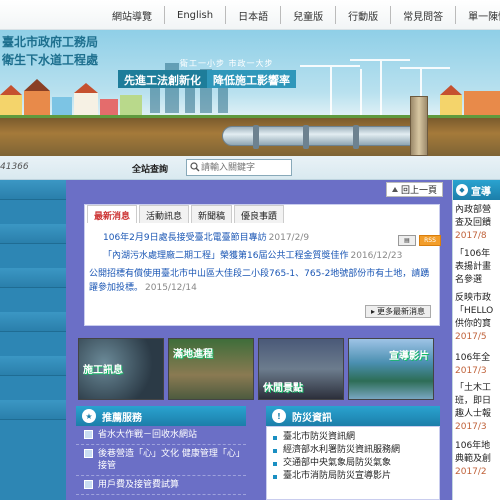 The width and height of the screenshot is (500, 500). What do you see at coordinates (481, 192) in the screenshot?
I see `announcements-title: 宣導` at bounding box center [481, 192].